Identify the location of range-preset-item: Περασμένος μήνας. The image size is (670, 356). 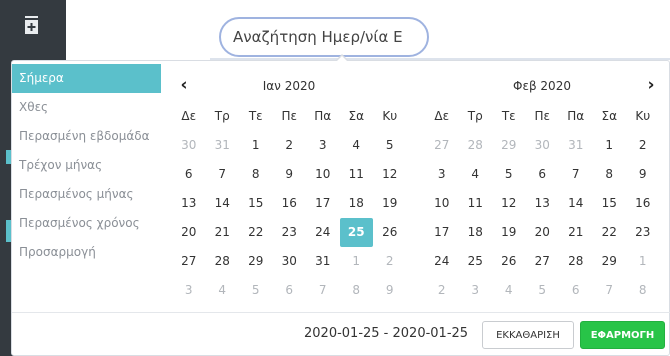
(86, 194).